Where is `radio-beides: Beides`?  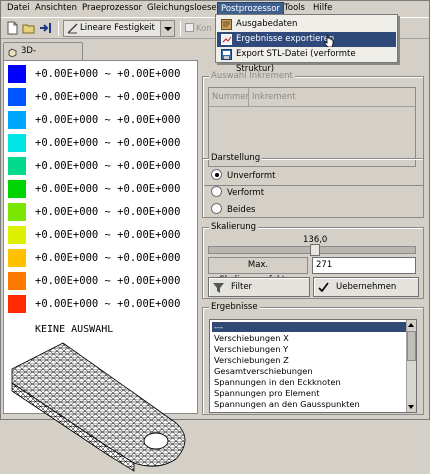
radio-beides: Beides is located at coordinates (233, 210).